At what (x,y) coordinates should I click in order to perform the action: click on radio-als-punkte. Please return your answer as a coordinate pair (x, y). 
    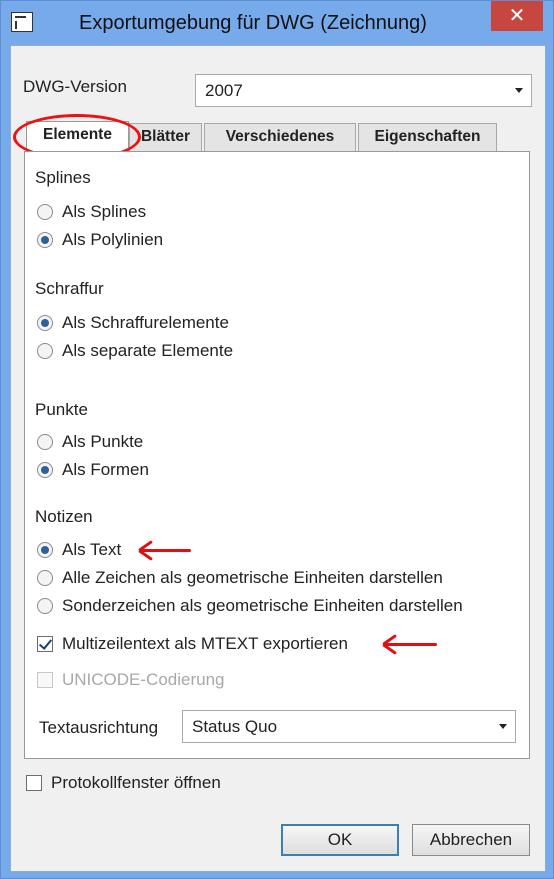
    Looking at the image, I should click on (45, 442).